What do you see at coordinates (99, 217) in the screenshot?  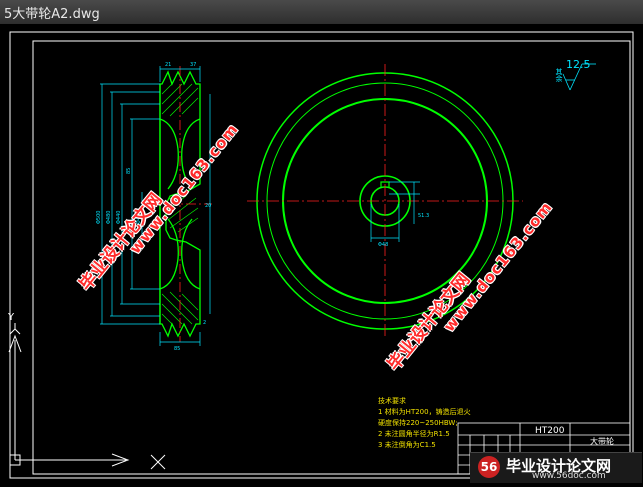 I see `svg-text: Φ500` at bounding box center [99, 217].